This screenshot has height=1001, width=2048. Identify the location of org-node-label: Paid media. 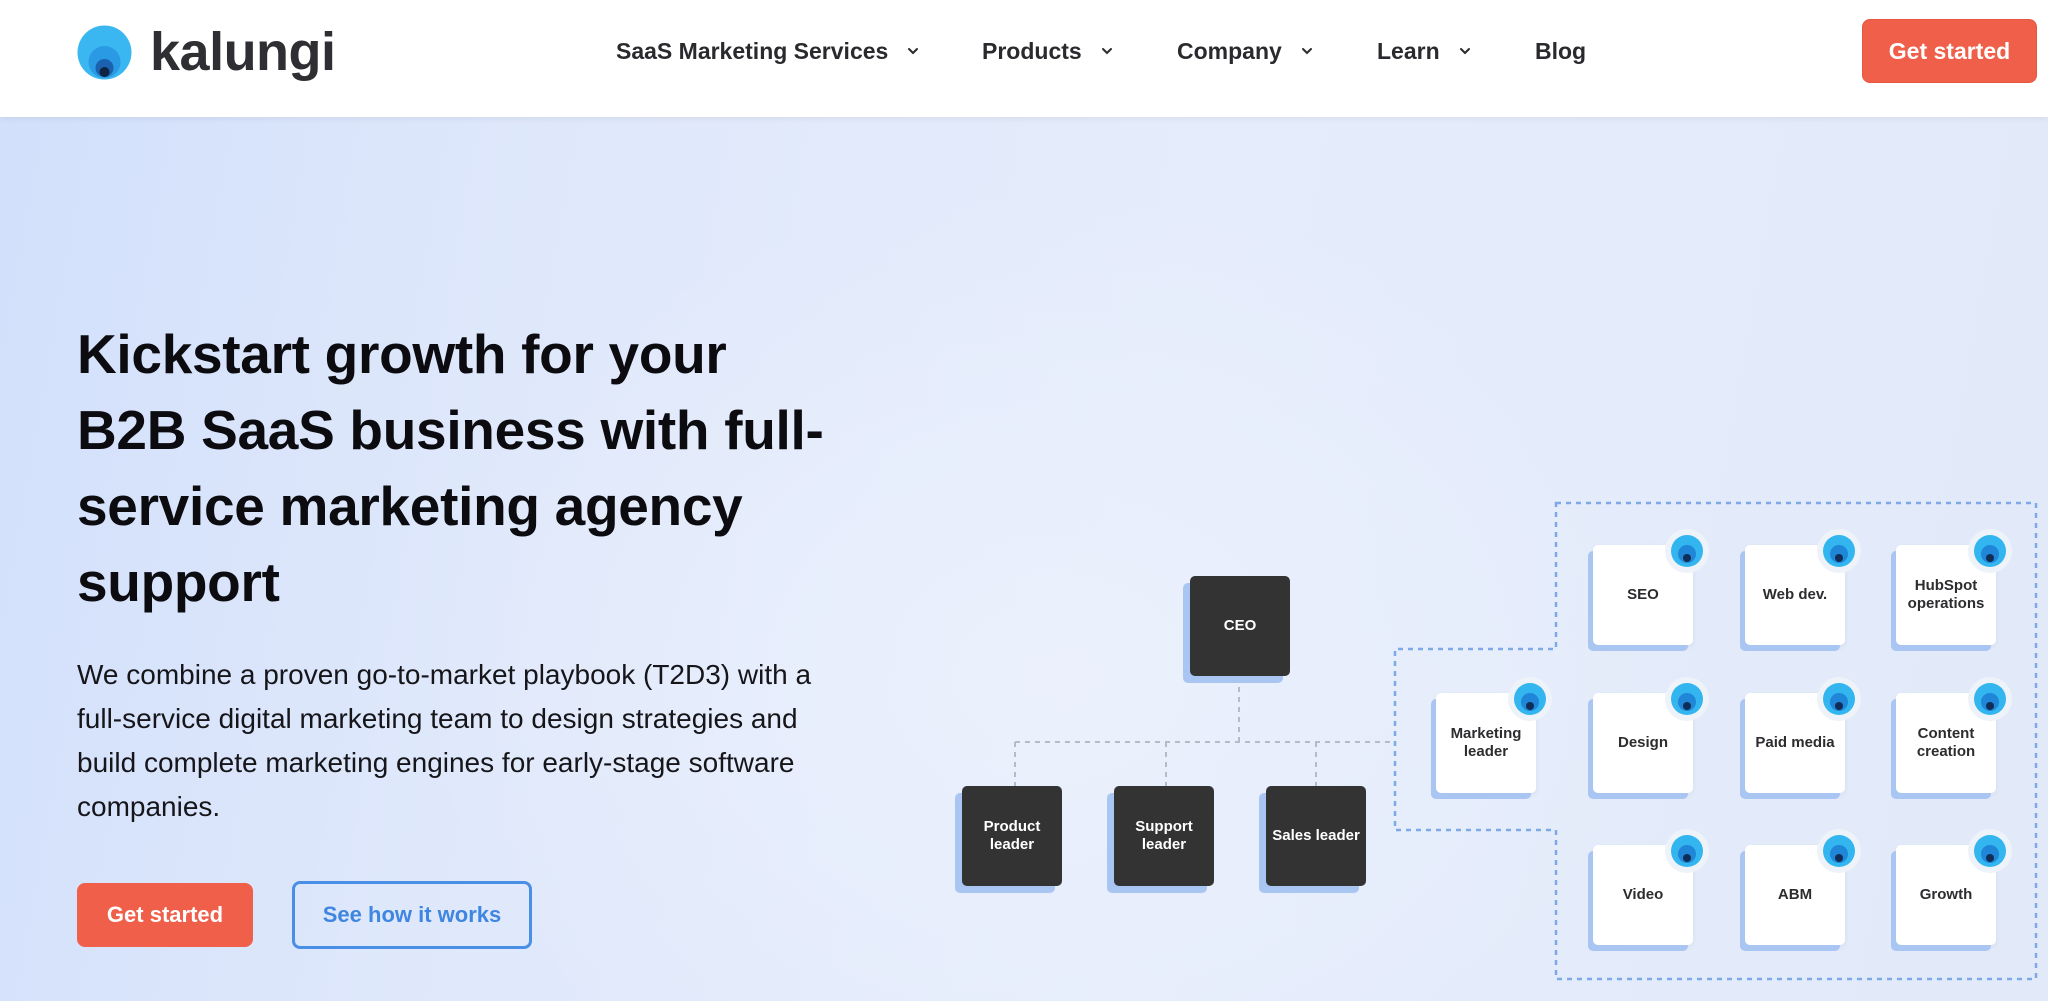
(1795, 742).